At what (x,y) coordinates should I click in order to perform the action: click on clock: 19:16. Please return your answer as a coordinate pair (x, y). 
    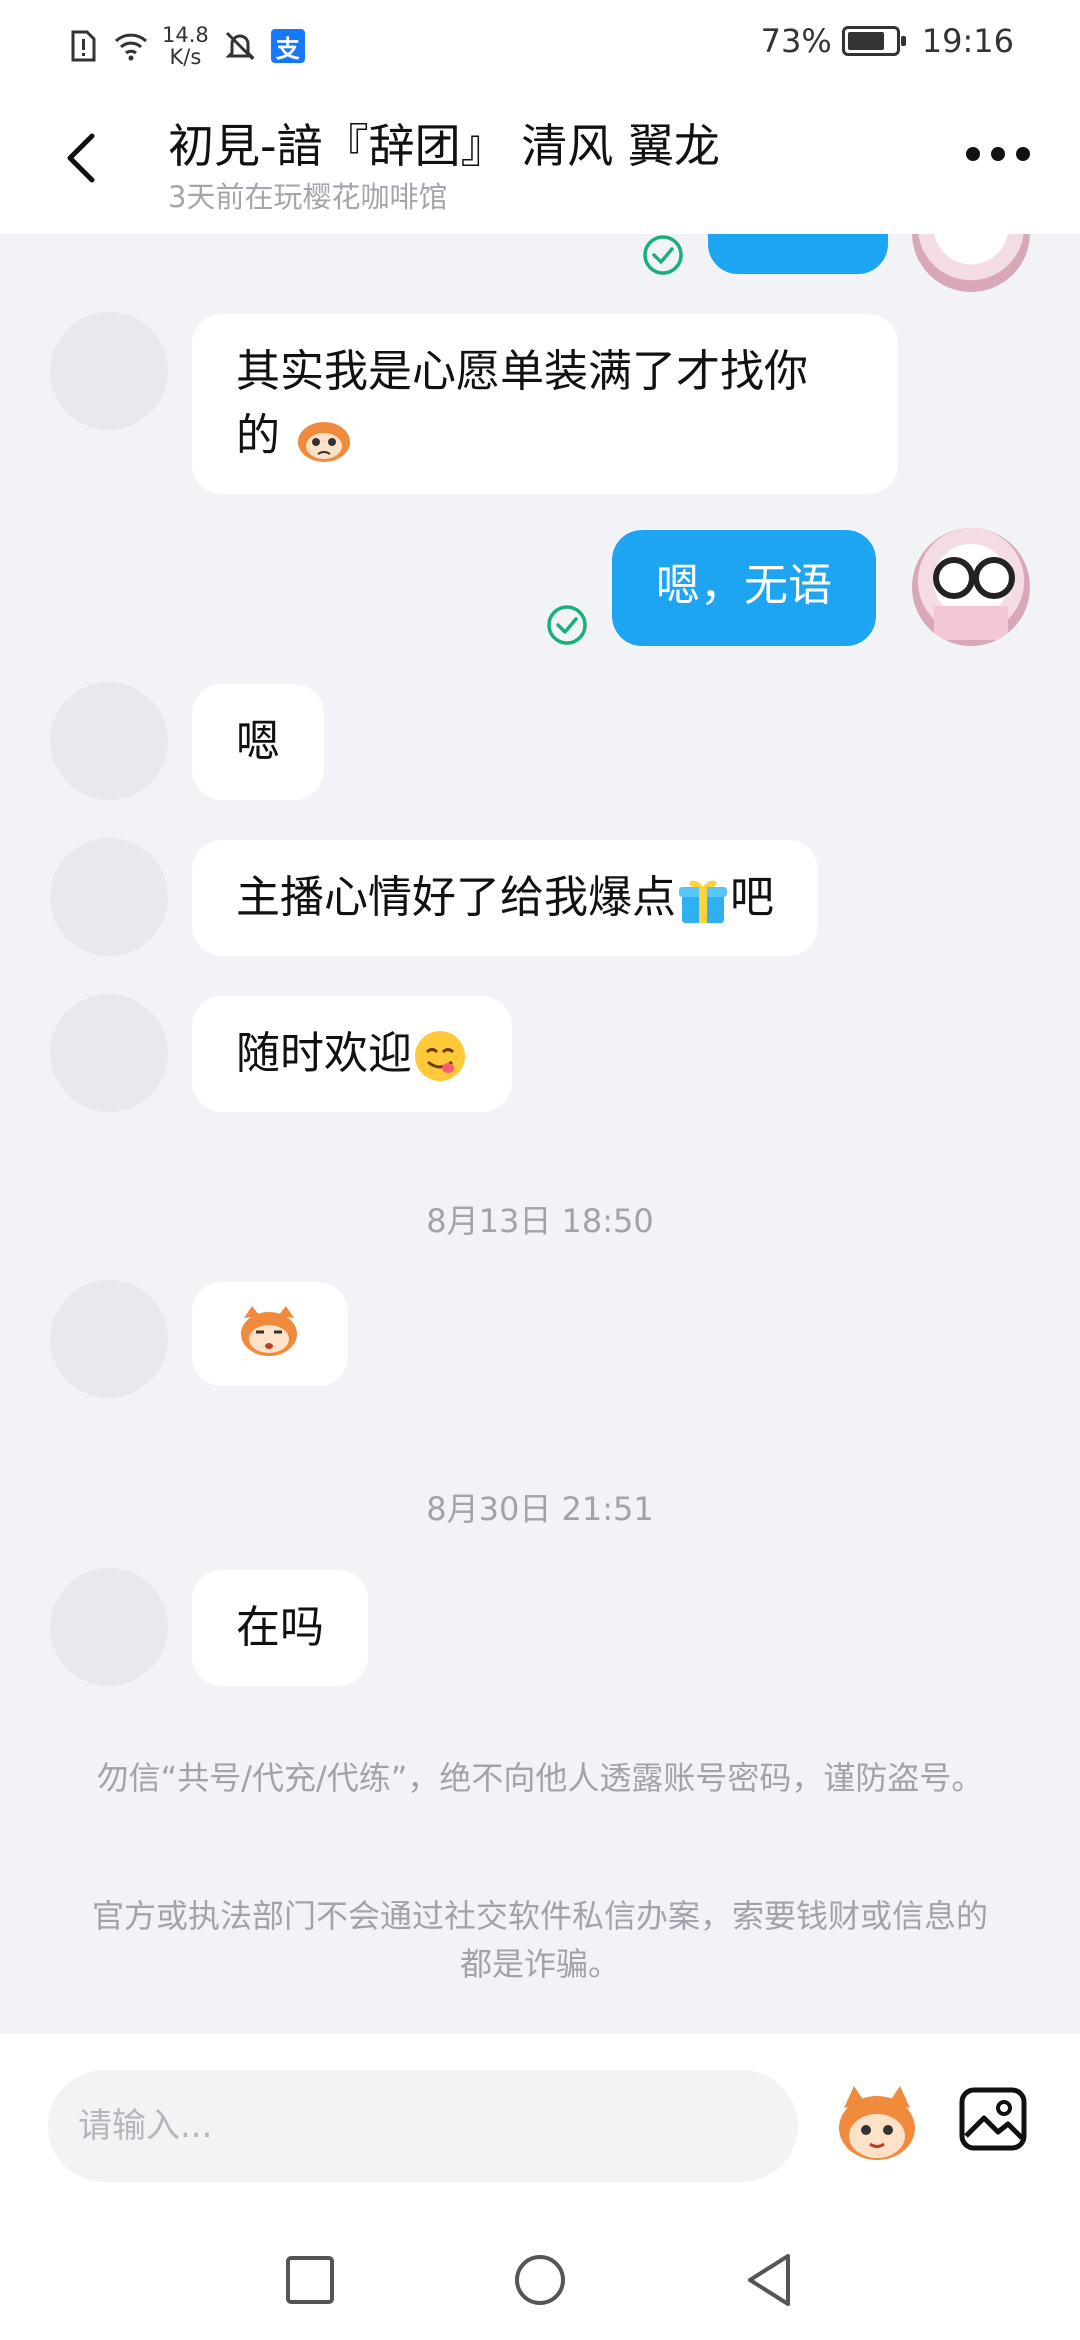
    Looking at the image, I should click on (967, 41).